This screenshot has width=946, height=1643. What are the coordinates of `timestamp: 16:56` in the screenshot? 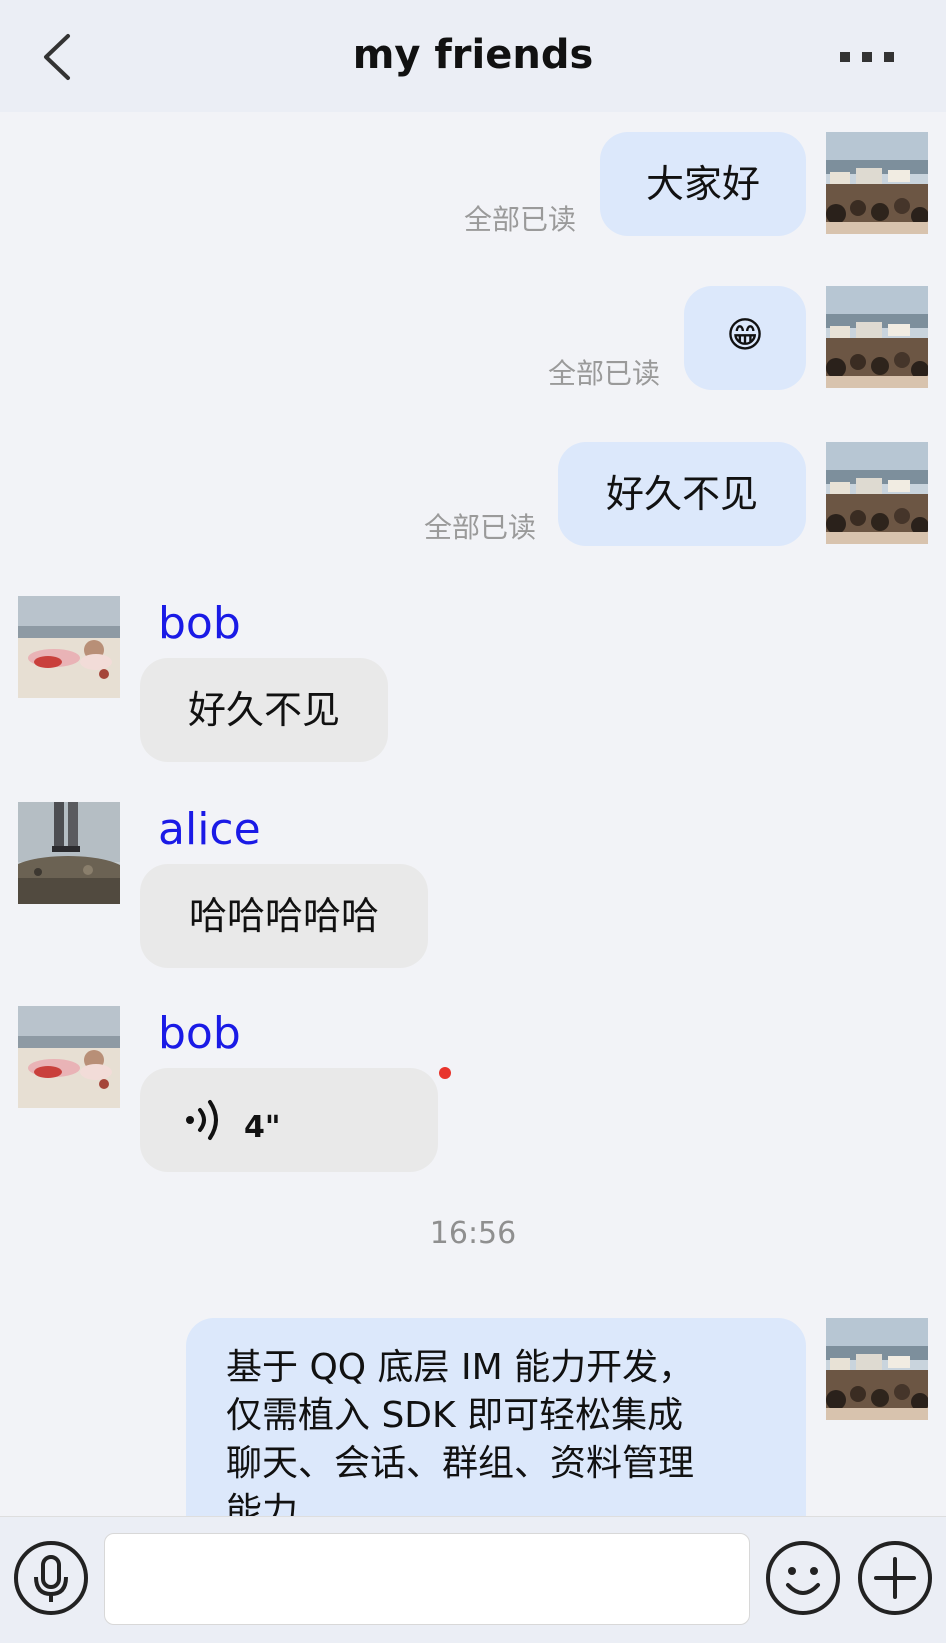 It's located at (473, 1233).